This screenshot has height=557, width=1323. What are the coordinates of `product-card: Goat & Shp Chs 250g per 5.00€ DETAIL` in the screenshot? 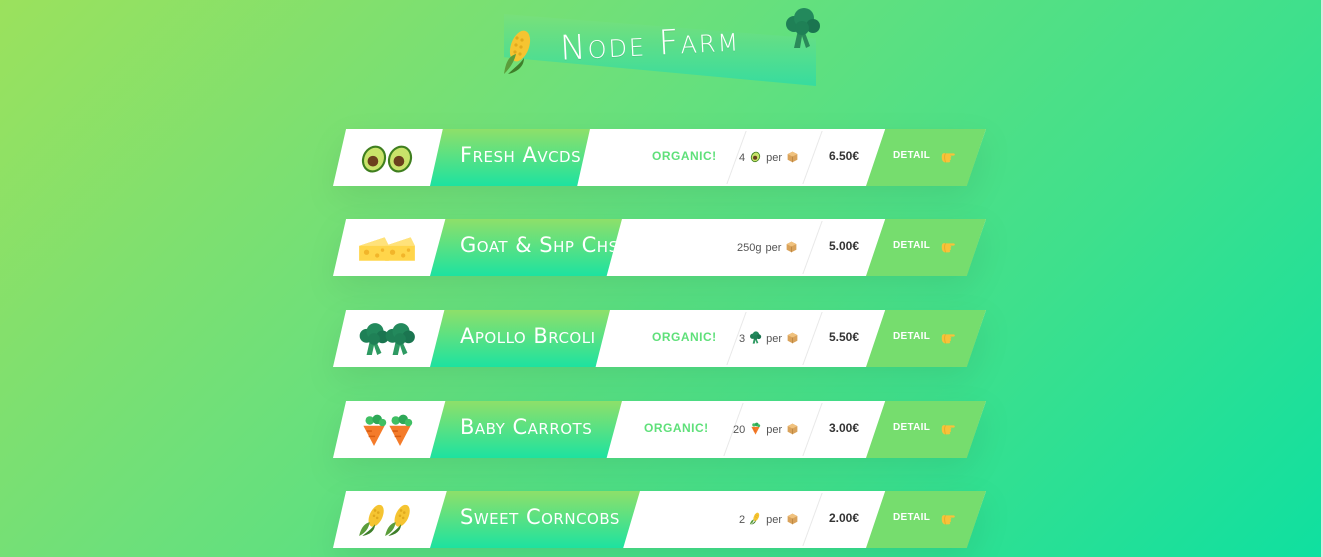 It's located at (659, 247).